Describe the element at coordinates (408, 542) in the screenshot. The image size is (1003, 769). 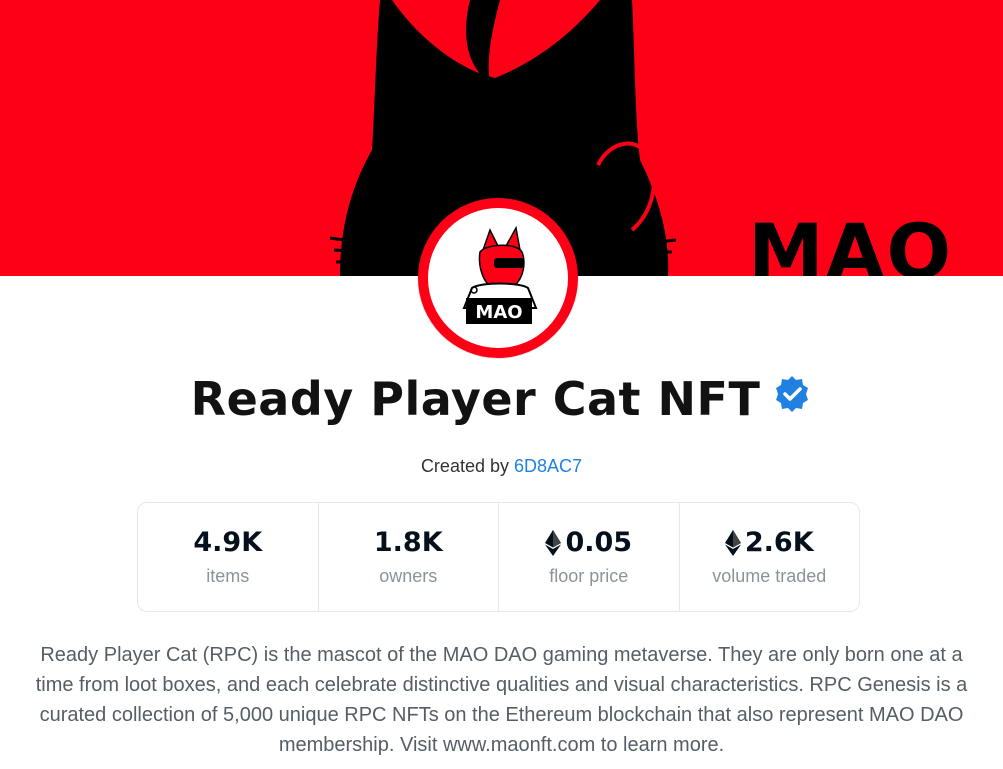
I see `stat-value: 1.8K` at that location.